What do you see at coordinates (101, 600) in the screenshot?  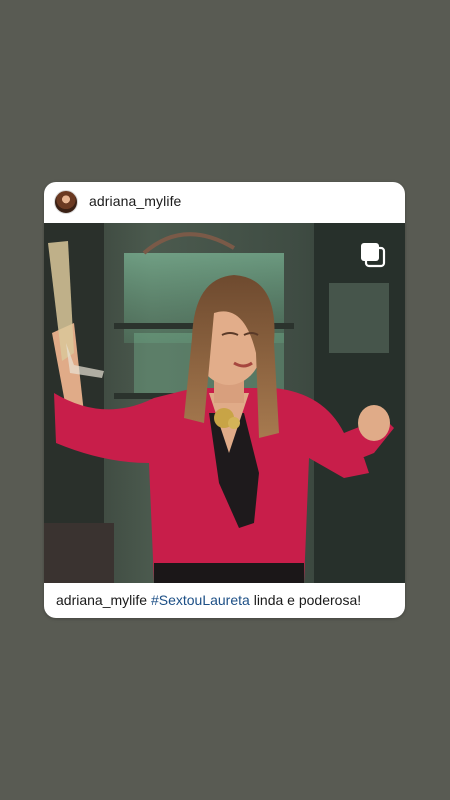 I see `caption-username: adriana_mylife` at bounding box center [101, 600].